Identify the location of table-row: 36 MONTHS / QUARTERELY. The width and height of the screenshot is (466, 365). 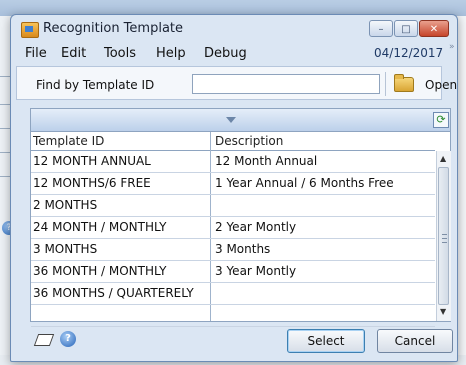
(233, 294).